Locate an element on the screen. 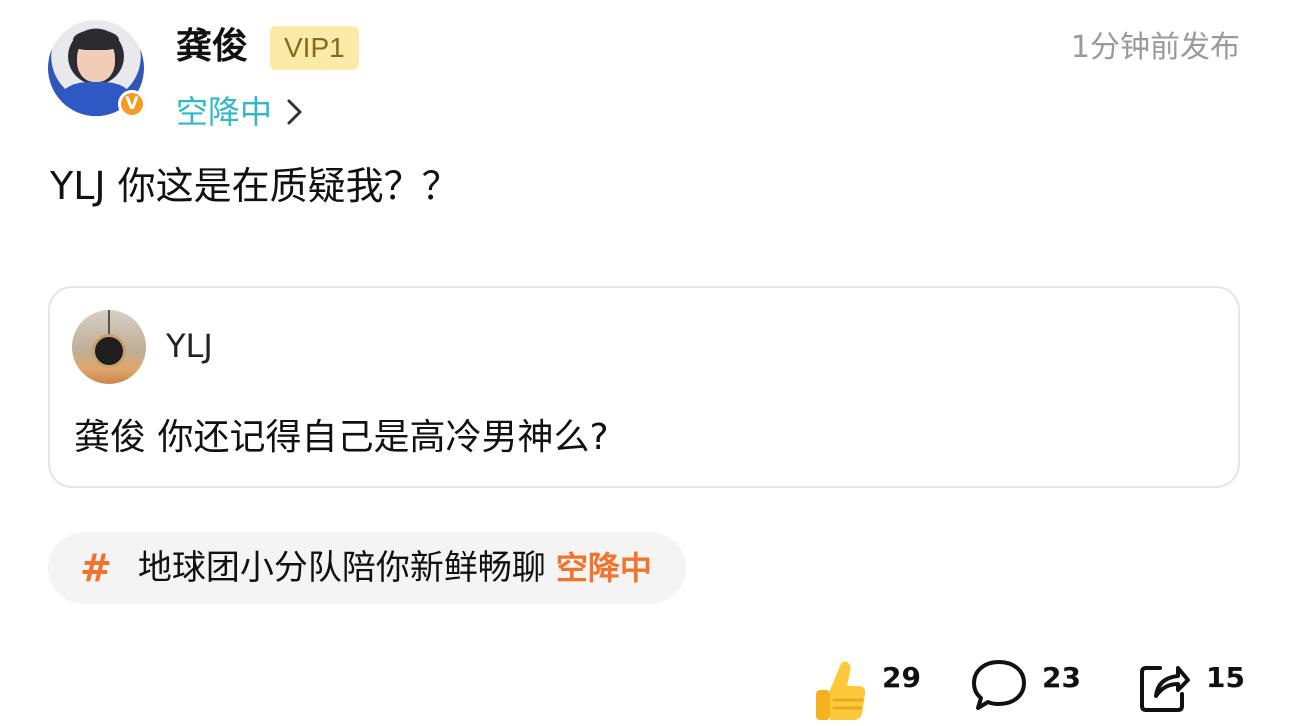 The image size is (1290, 726). post-source-link: 空降中 is located at coordinates (240, 112).